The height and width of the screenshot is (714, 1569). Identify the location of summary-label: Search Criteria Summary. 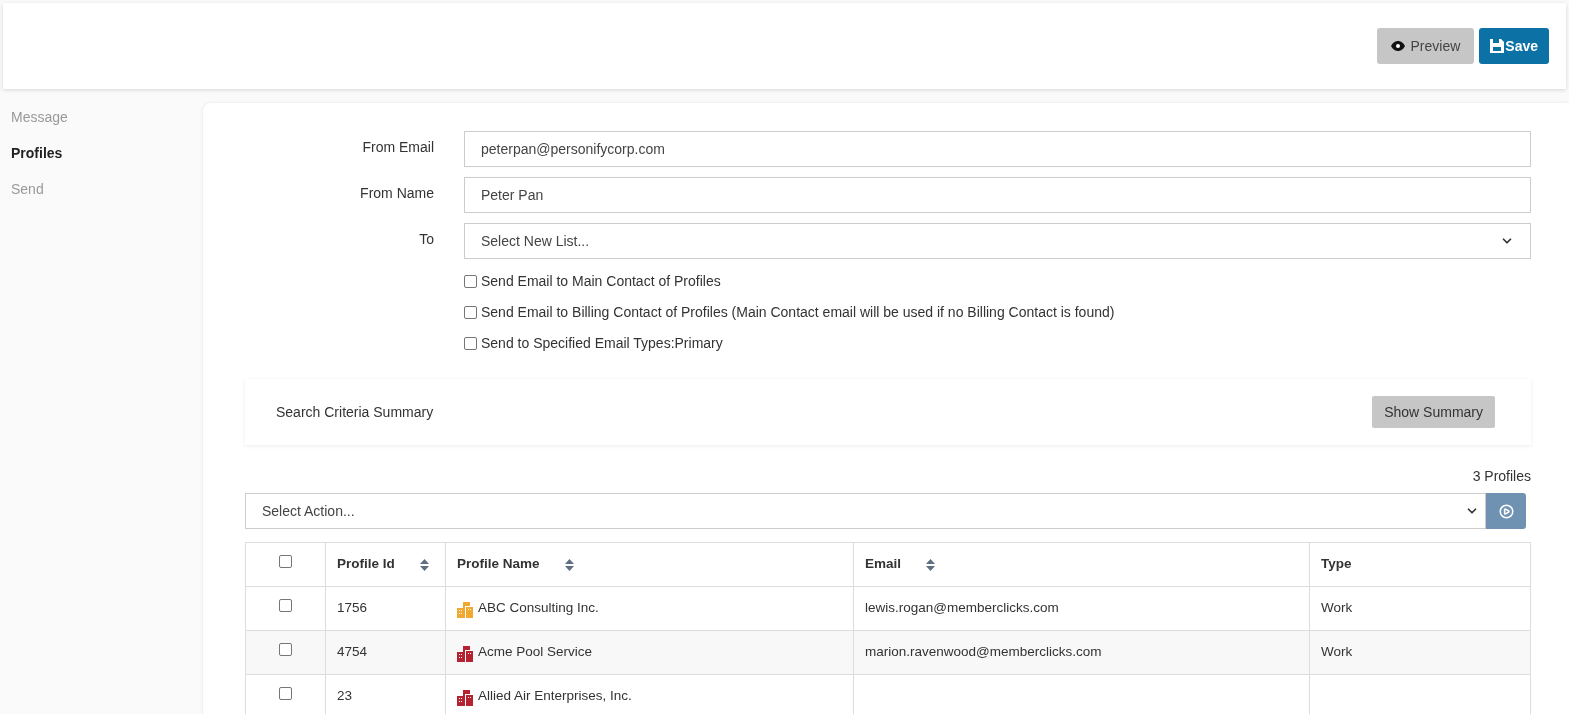
(355, 412).